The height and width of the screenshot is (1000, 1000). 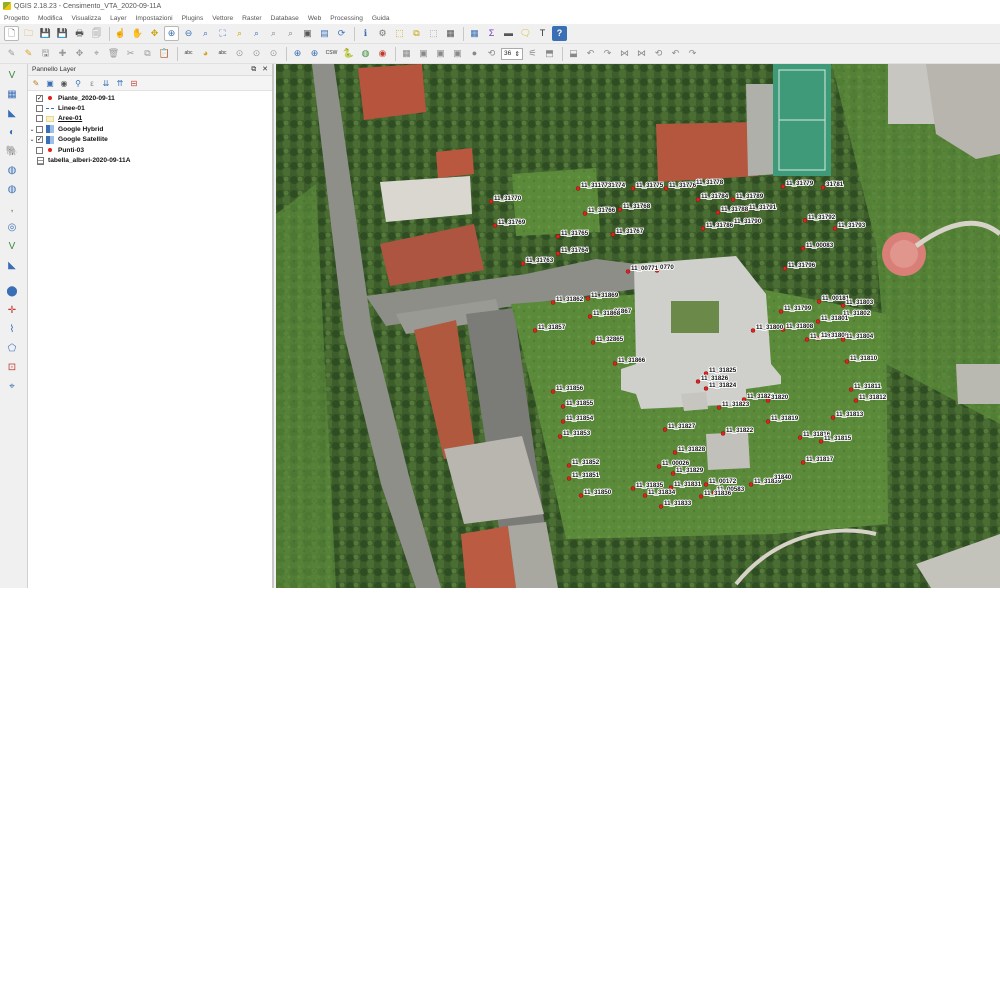 I want to click on collapse-all-icon: ⇈, so click(x=120, y=83).